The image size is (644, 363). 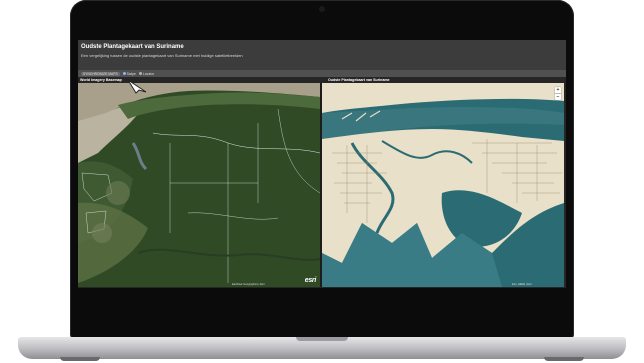 What do you see at coordinates (522, 284) in the screenshot?
I see `right-attribution: Esri, HERE | Esri` at bounding box center [522, 284].